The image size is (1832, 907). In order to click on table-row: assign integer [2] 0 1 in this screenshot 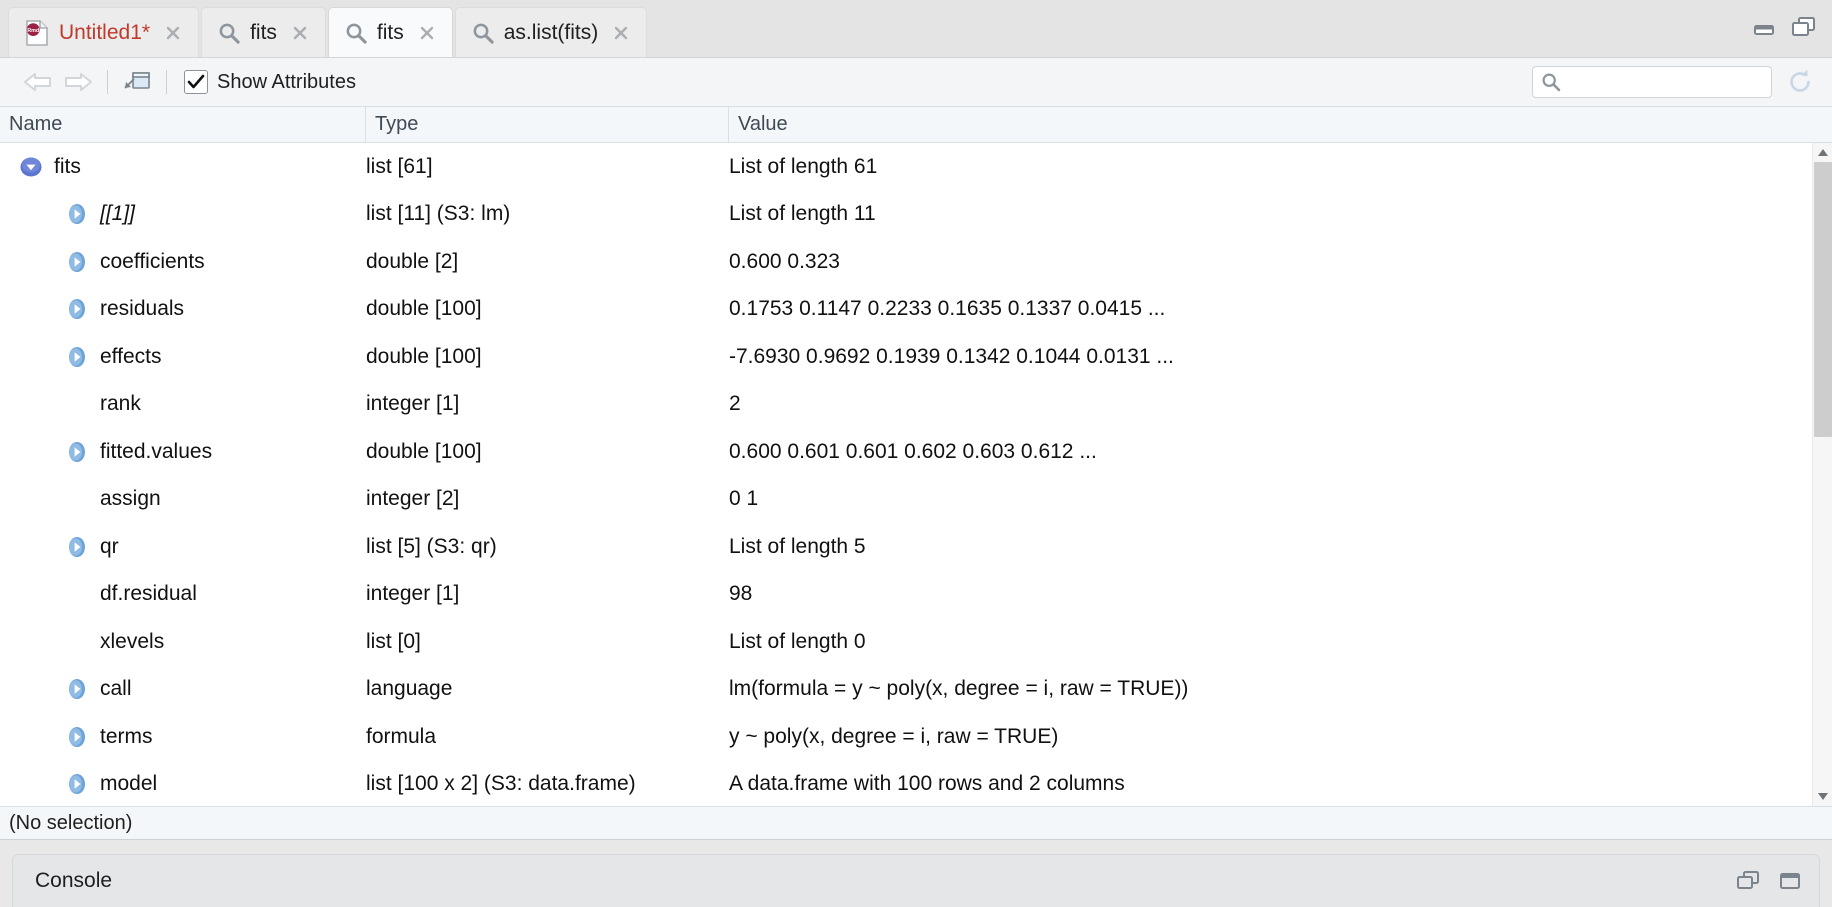, I will do `click(906, 500)`.